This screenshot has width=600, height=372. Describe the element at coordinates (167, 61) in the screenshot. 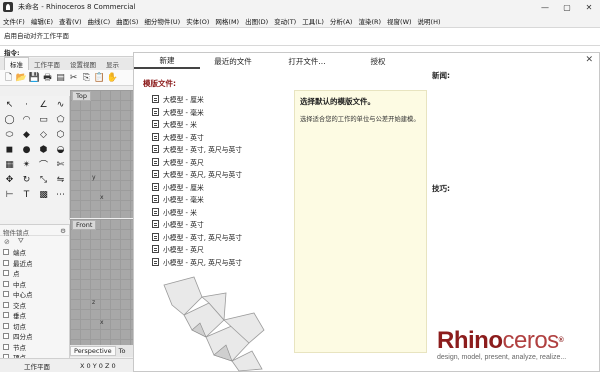

I see `tab-new: 新建` at that location.